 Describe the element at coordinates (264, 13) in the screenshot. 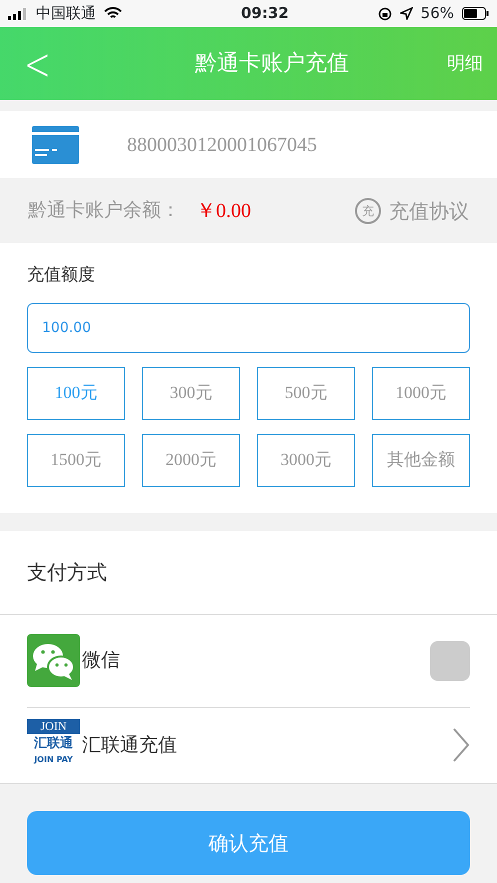

I see `time-text: 09:32` at that location.